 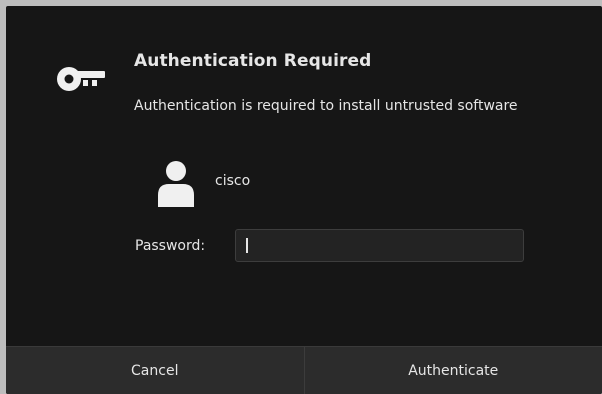 What do you see at coordinates (379, 245) in the screenshot?
I see `password-field` at bounding box center [379, 245].